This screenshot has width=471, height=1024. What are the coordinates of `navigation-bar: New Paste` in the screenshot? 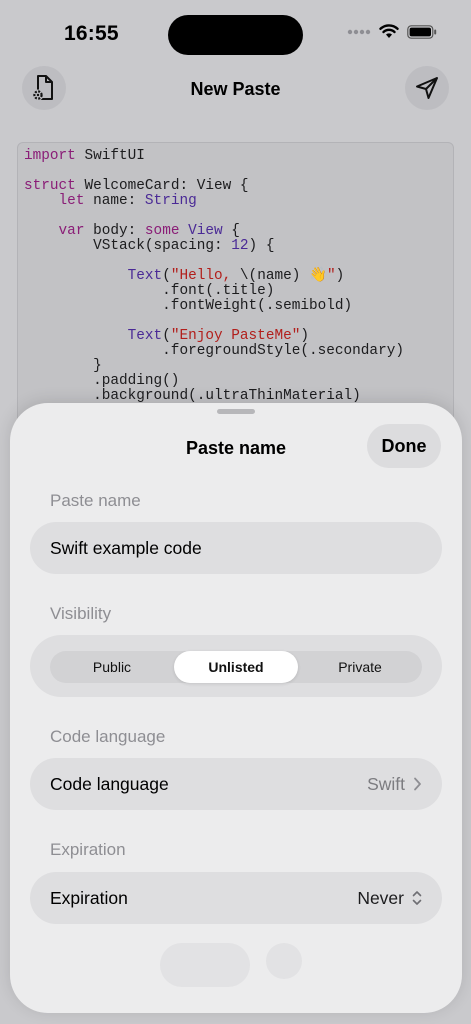 It's located at (235, 91).